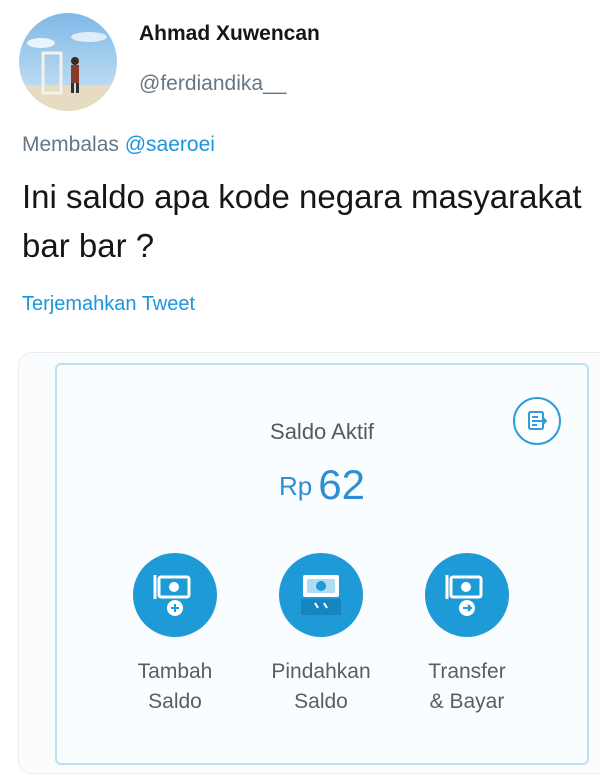 This screenshot has height=774, width=600. I want to click on tambah-saldo-button: Tambah Saldo, so click(175, 635).